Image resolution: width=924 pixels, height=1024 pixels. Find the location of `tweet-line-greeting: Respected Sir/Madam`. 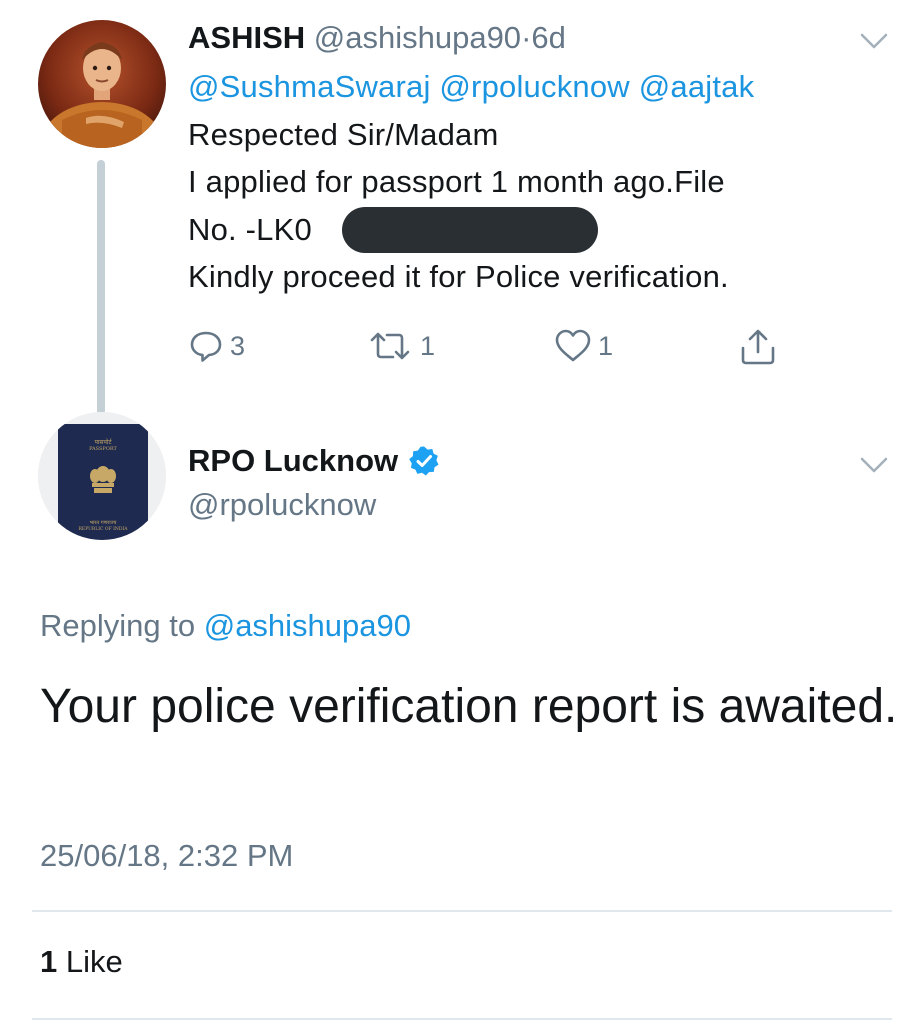

tweet-line-greeting: Respected Sir/Madam is located at coordinates (343, 134).